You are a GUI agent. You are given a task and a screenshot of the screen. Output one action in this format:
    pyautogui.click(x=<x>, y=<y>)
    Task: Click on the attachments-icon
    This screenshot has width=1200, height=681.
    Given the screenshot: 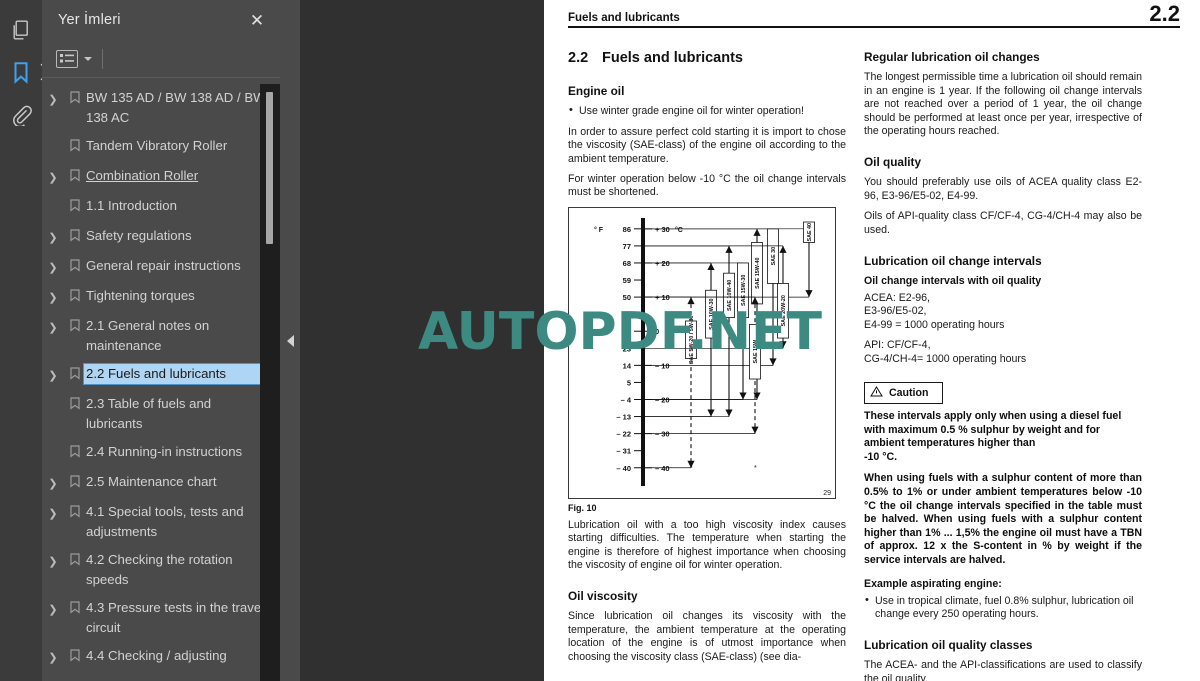 What is the action you would take?
    pyautogui.click(x=21, y=115)
    